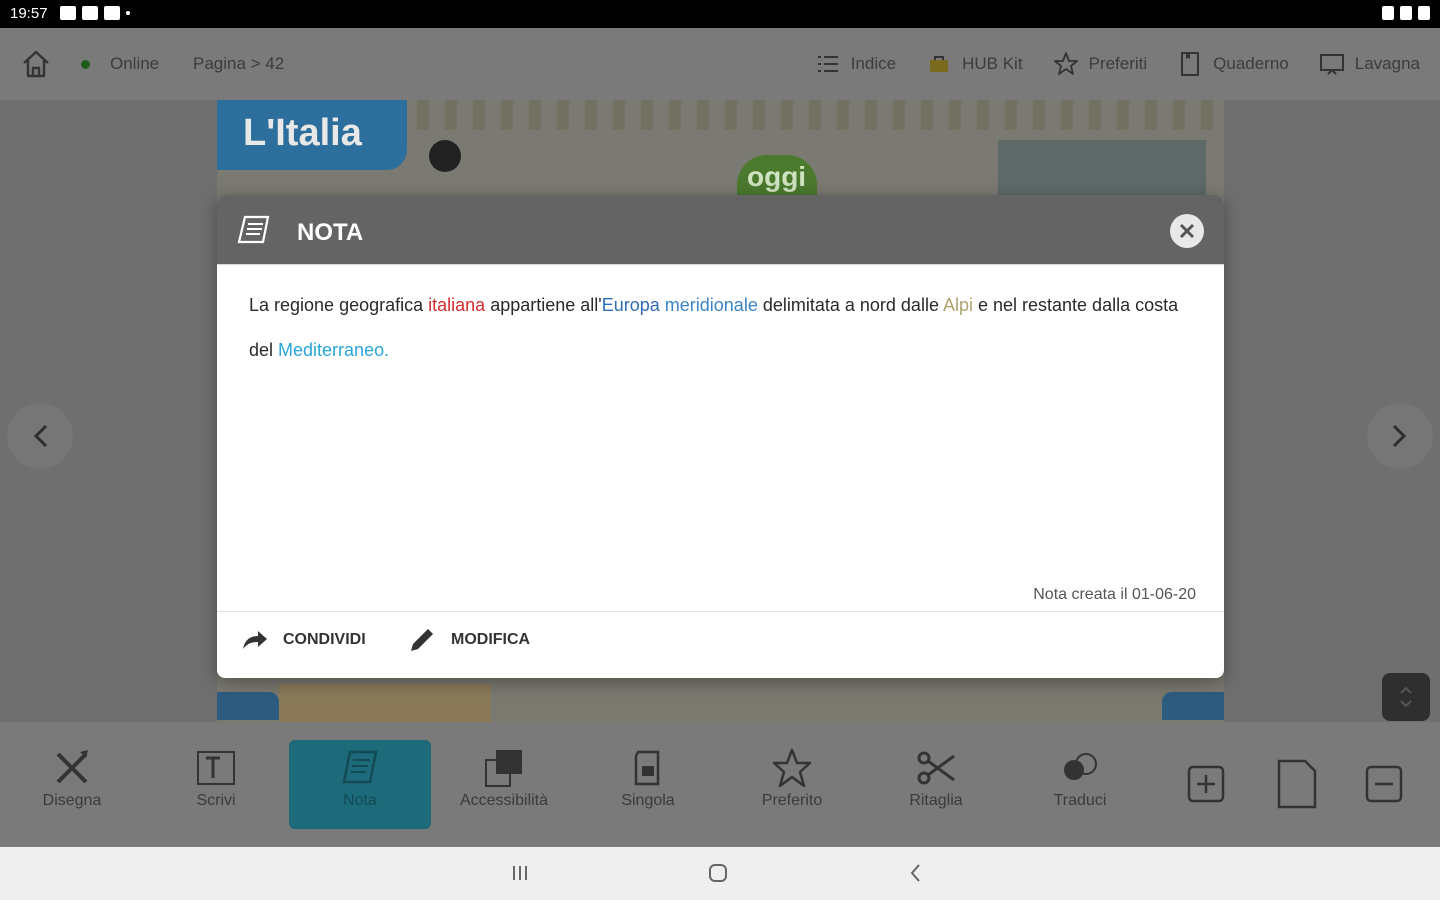 The width and height of the screenshot is (1440, 900). I want to click on book-page-header: L'Italia oggi, so click(720, 147).